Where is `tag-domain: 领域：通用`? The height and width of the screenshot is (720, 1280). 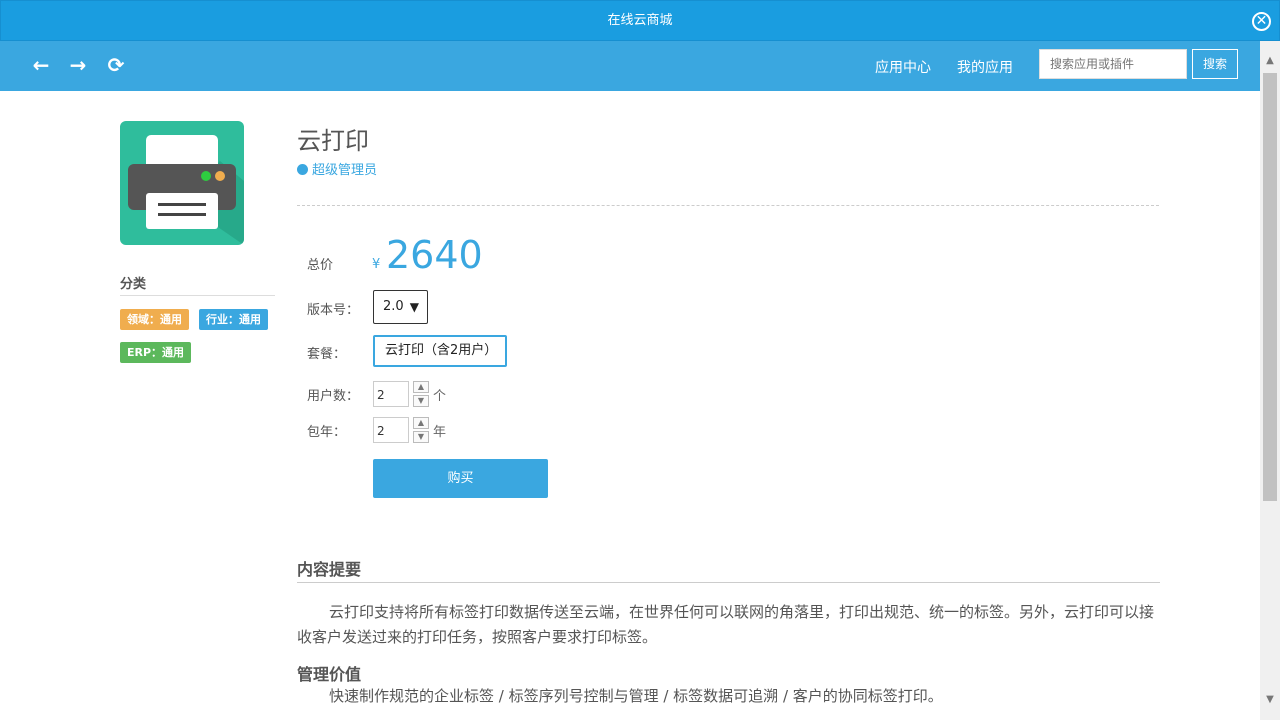 tag-domain: 领域：通用 is located at coordinates (154, 319).